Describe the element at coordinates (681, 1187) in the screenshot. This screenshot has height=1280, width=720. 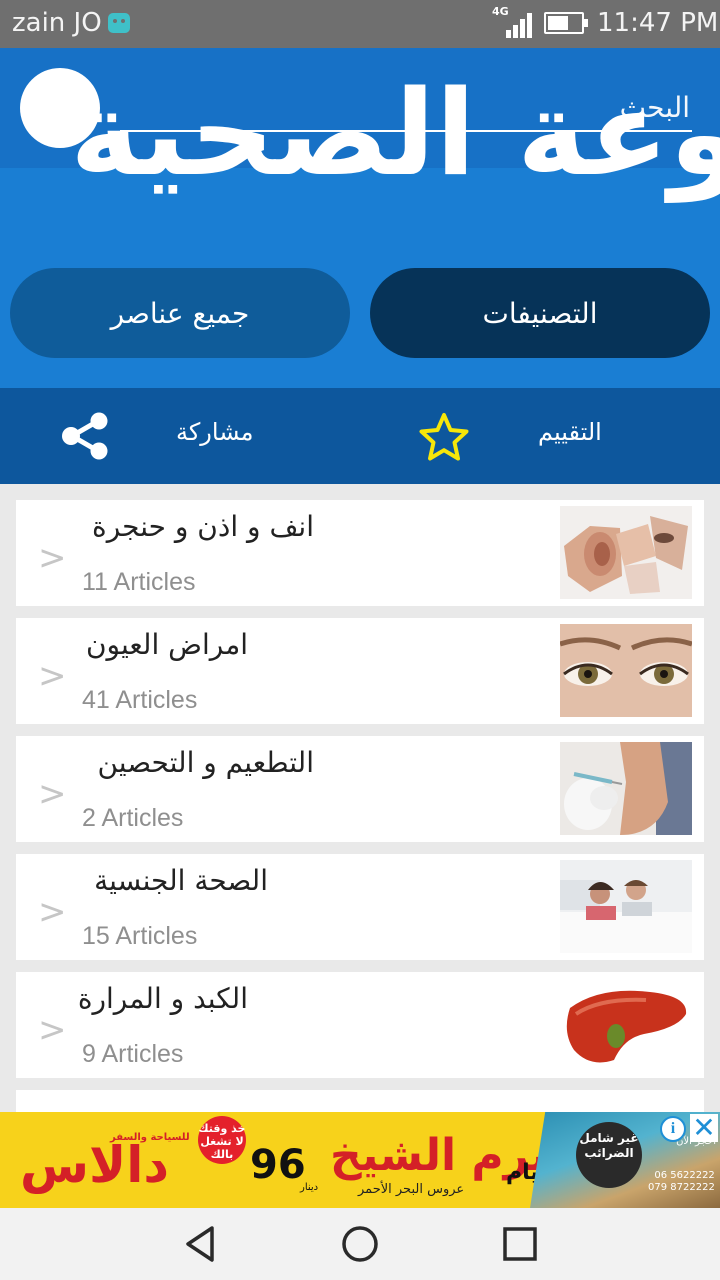
I see `ad-phone-2: 079 8722222` at that location.